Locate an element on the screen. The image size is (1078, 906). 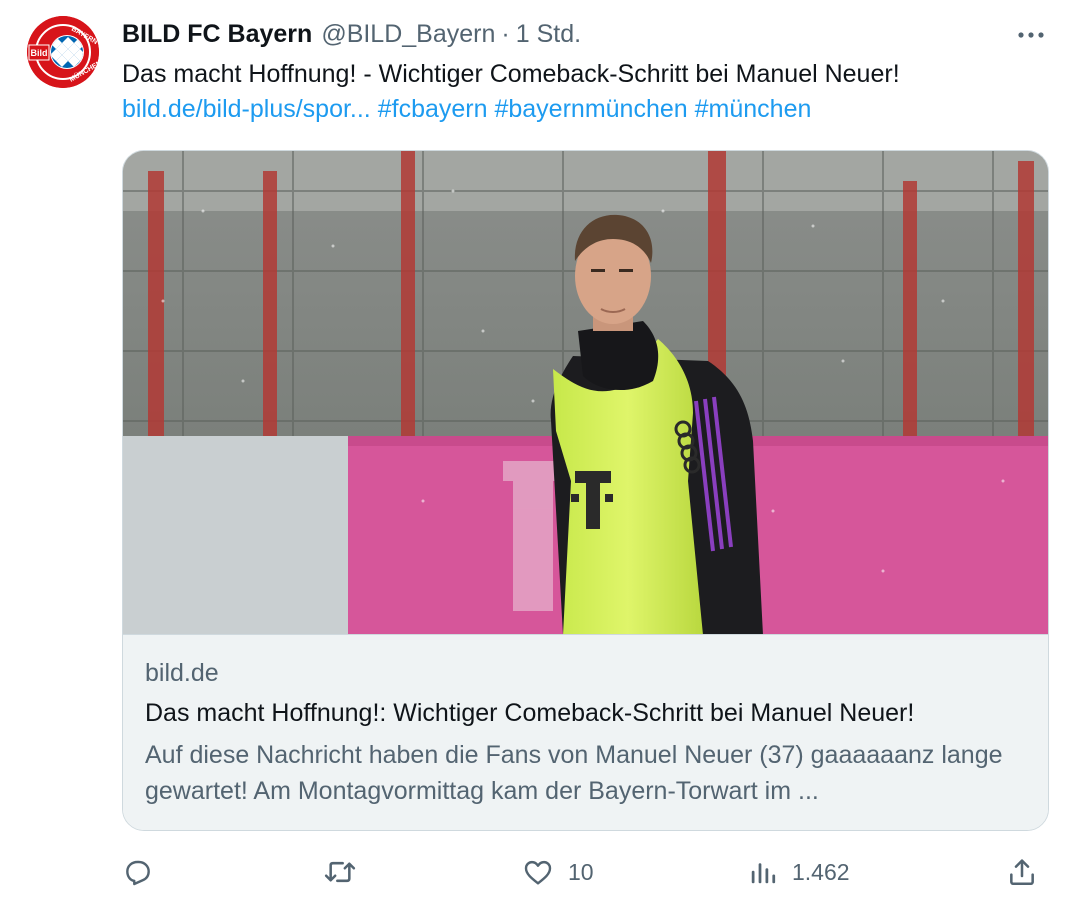
heart-icon is located at coordinates (538, 872).